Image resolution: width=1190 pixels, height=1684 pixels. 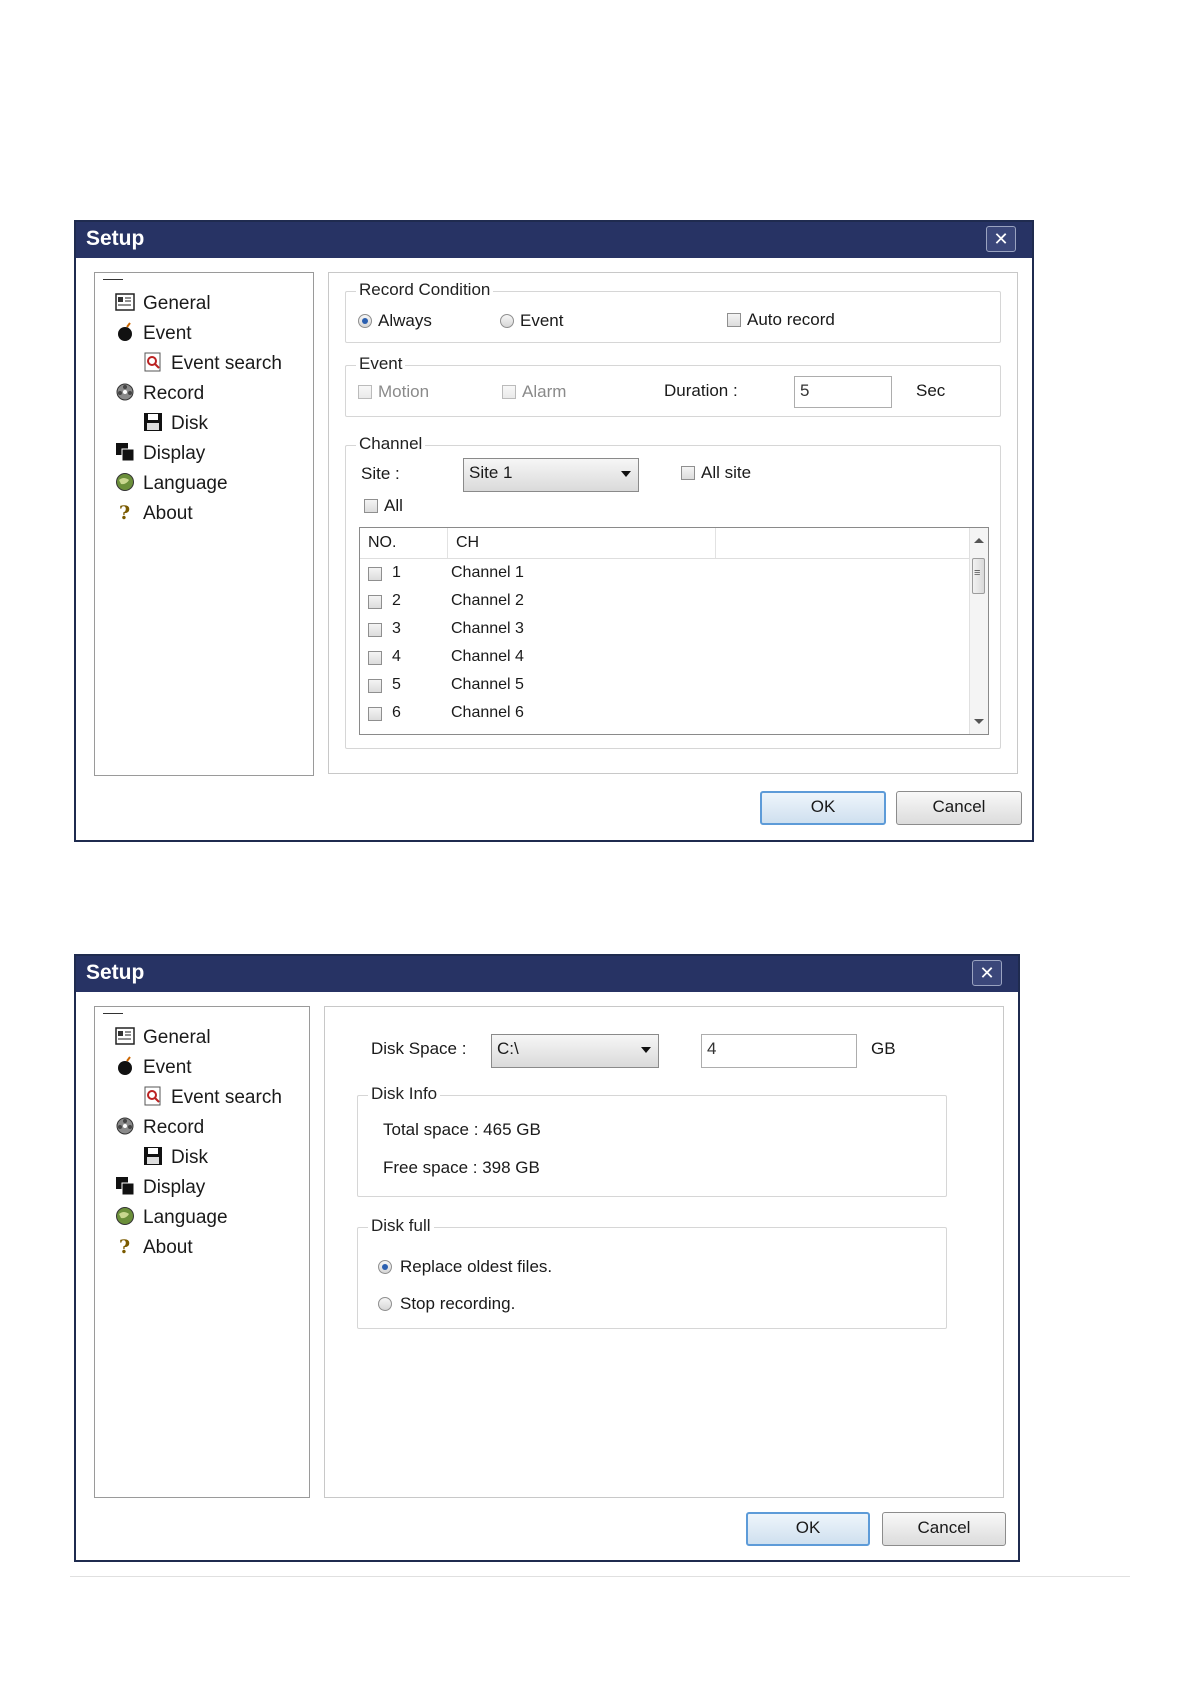 What do you see at coordinates (665, 574) in the screenshot?
I see `table-row: 1 Channel 1` at bounding box center [665, 574].